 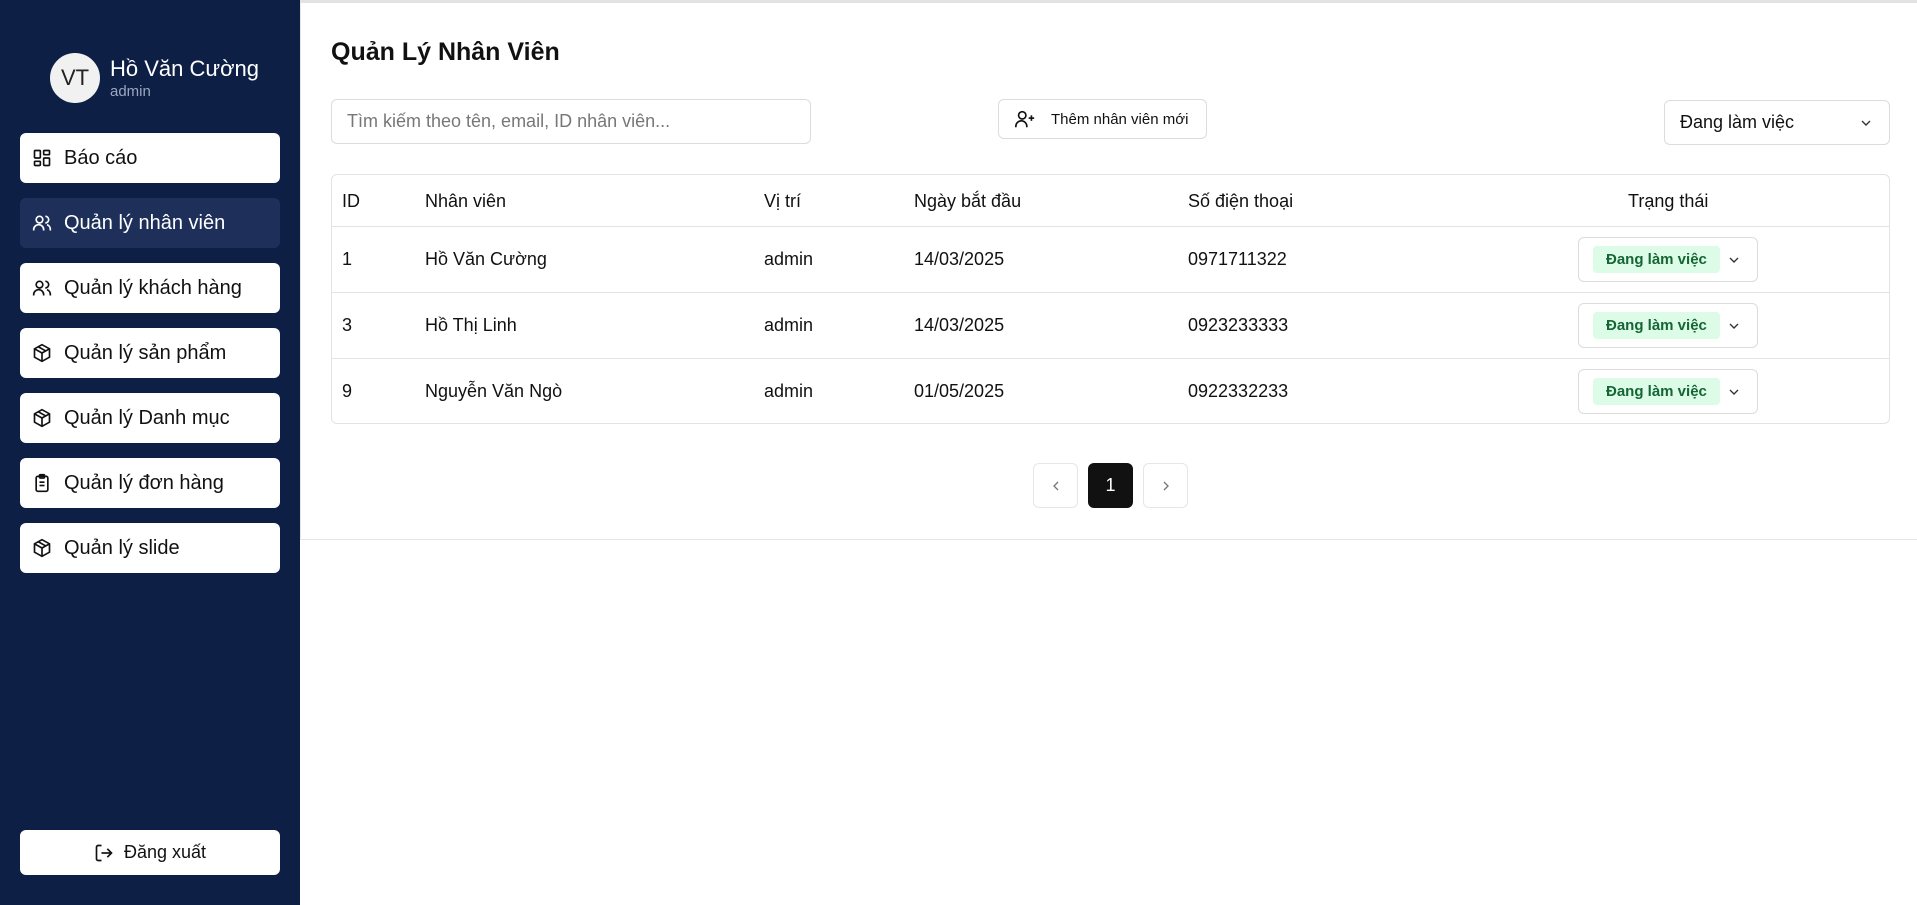 What do you see at coordinates (122, 547) in the screenshot?
I see `sidebar-item-label: Quản lý slide` at bounding box center [122, 547].